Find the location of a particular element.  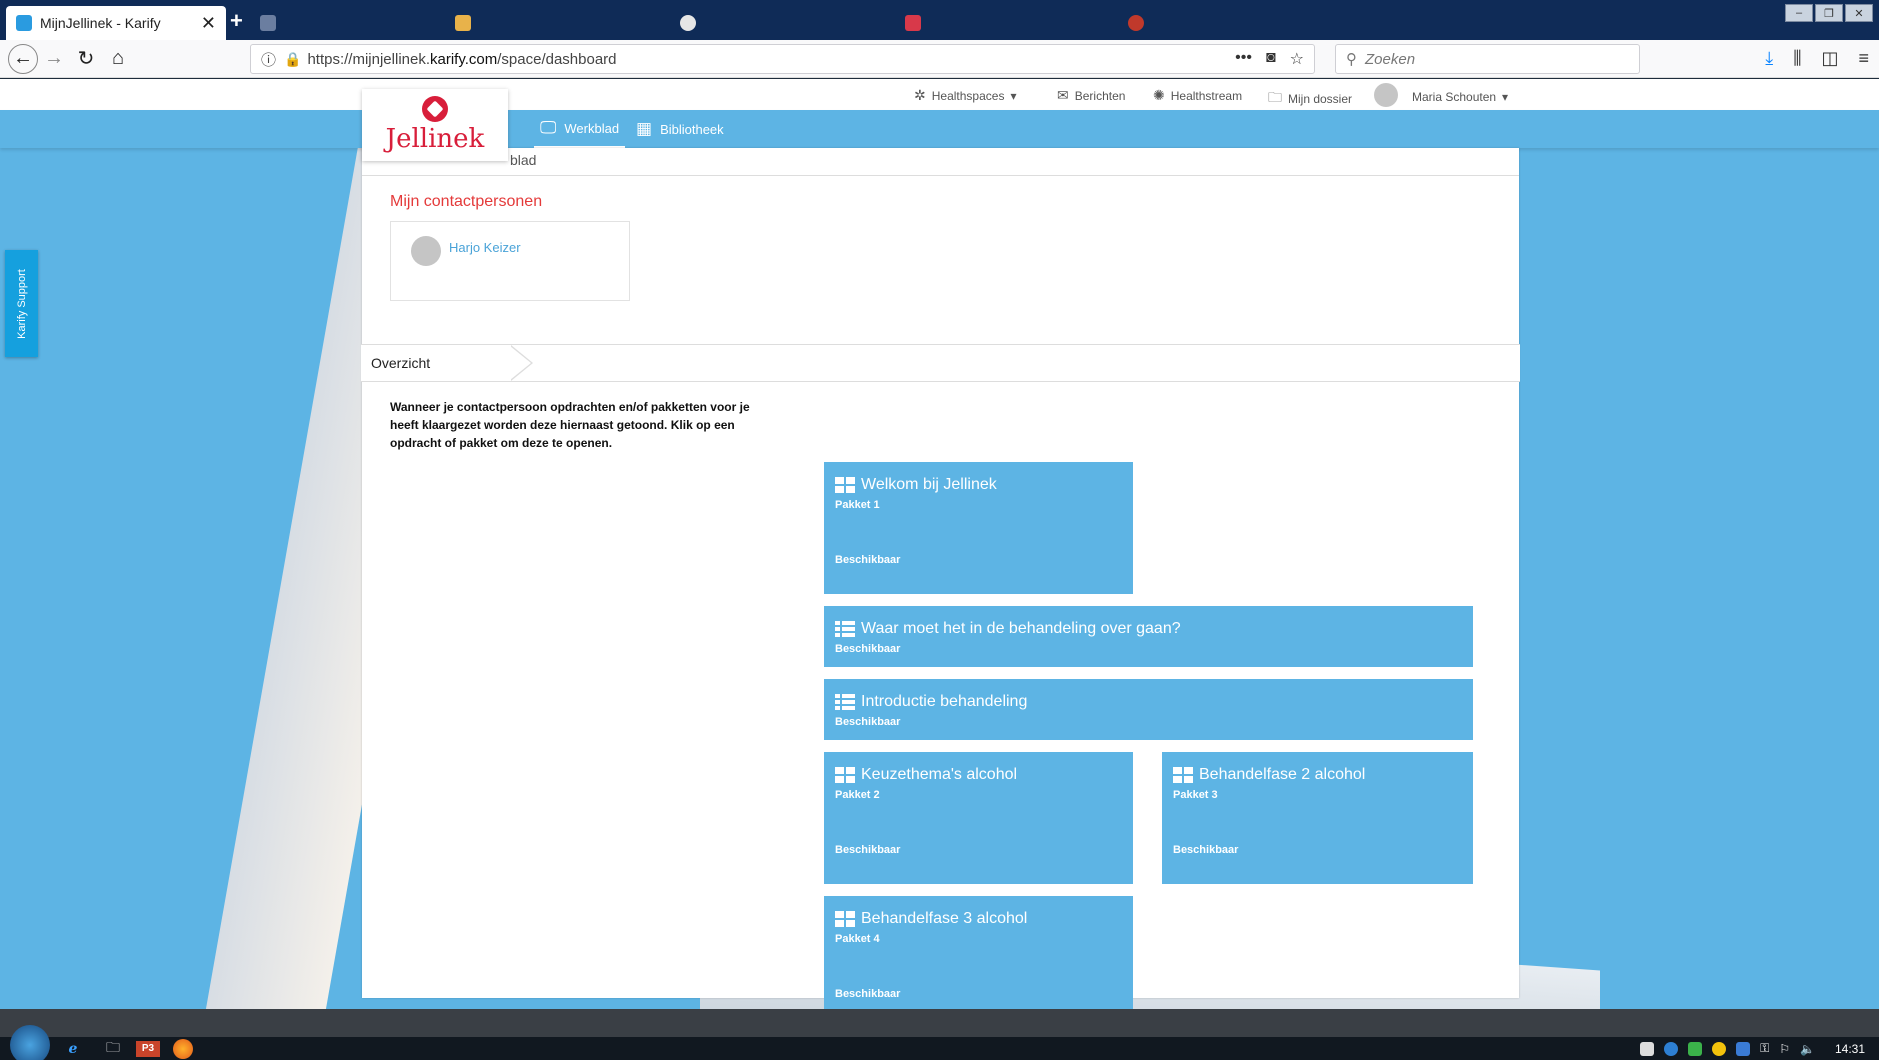

envelope-icon: ✉ is located at coordinates (1063, 95).